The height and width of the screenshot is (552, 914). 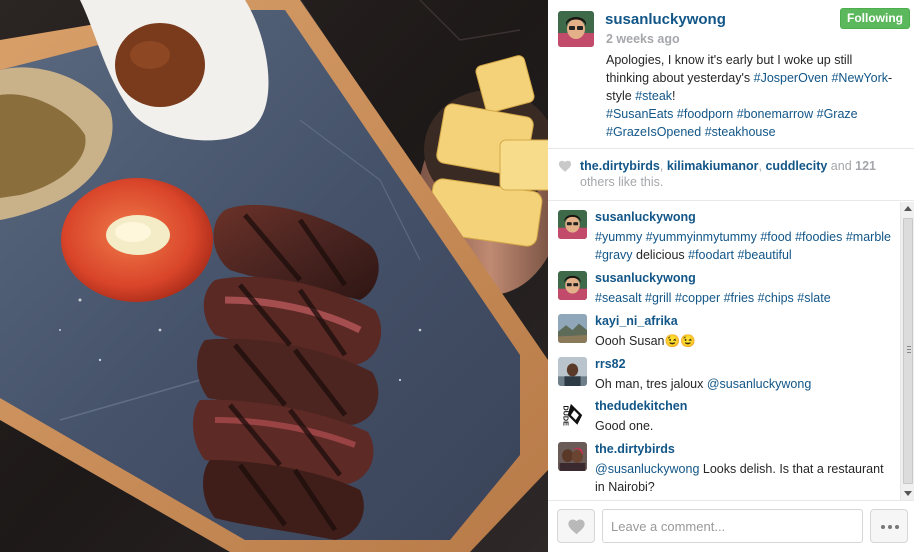 What do you see at coordinates (813, 298) in the screenshot?
I see `hashtag-link: #slate` at bounding box center [813, 298].